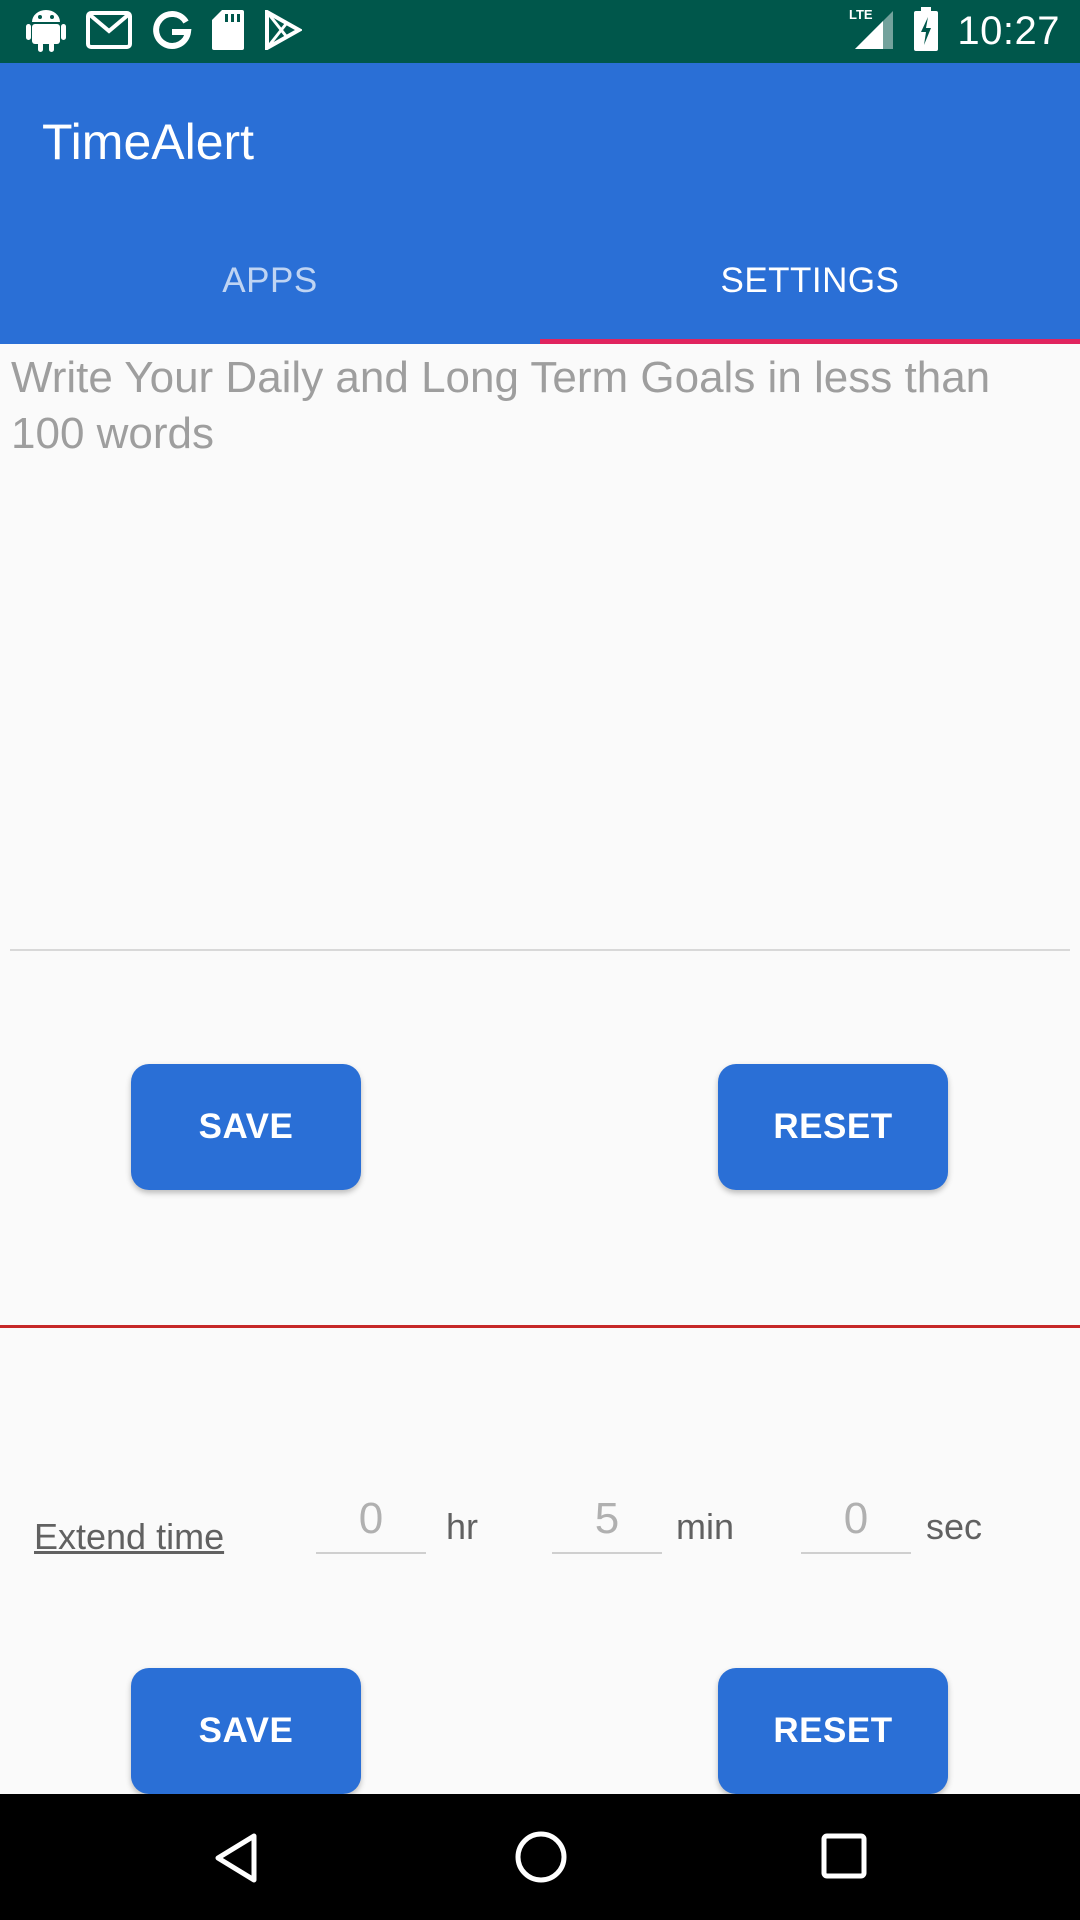 The height and width of the screenshot is (1920, 1080). I want to click on app-bar: TimeAlert APPS SETTINGS, so click(540, 203).